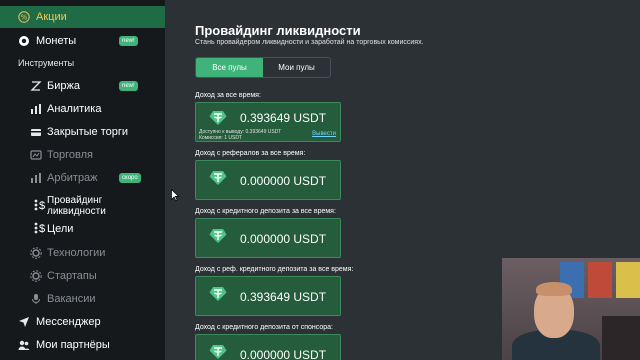 The width and height of the screenshot is (640, 360). Describe the element at coordinates (76, 206) in the screenshot. I see `sidebar-item-label: Провайдинг ликвидности` at that location.